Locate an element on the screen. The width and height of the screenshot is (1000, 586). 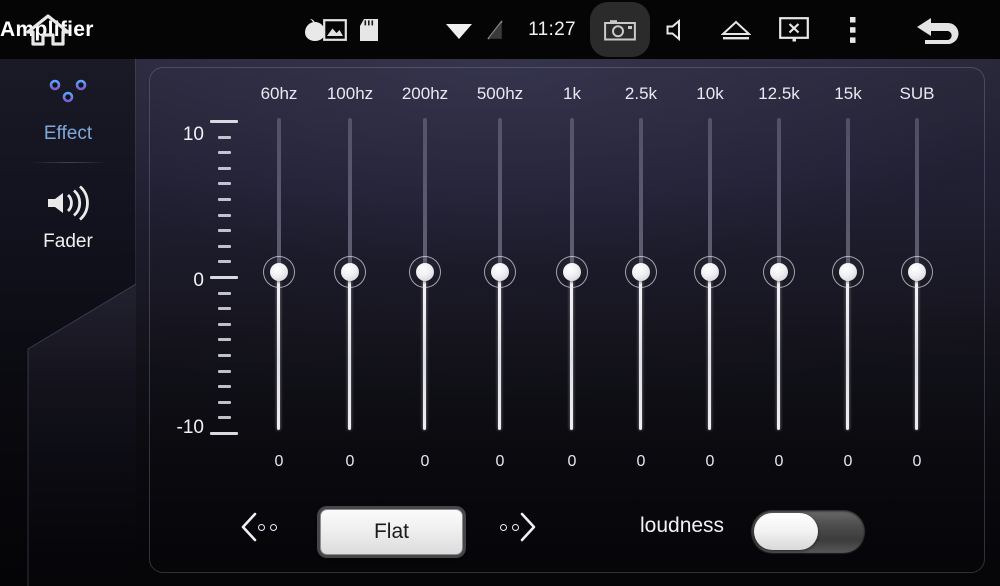
band-slider-1k is located at coordinates (572, 278).